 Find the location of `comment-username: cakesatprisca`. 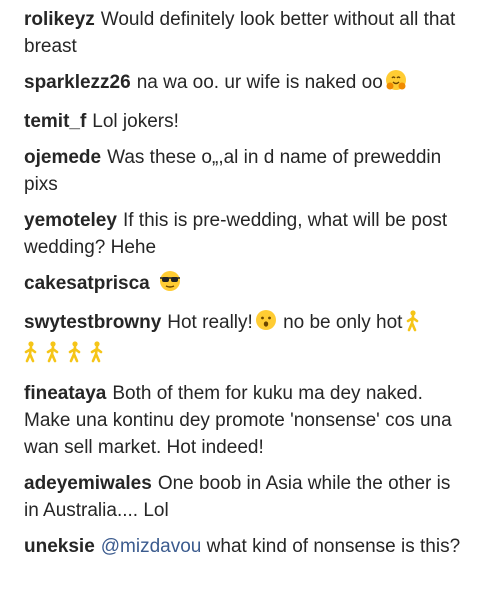

comment-username: cakesatprisca is located at coordinates (87, 283).